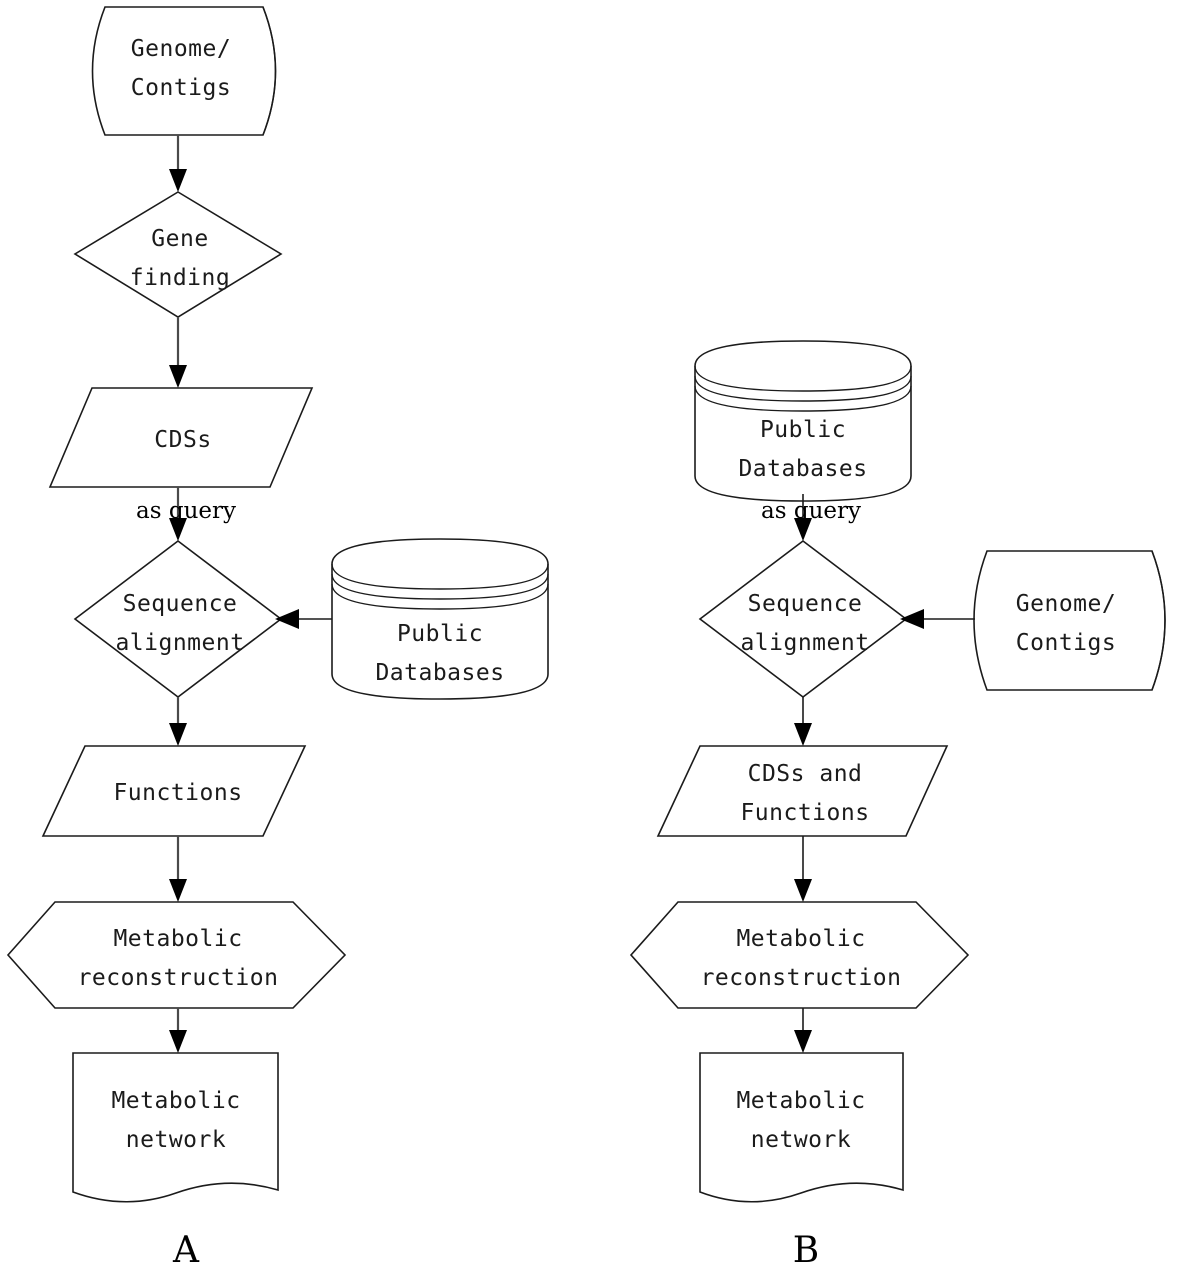 This screenshot has width=1196, height=1279. I want to click on node-b-public-databases: Public Databases, so click(803, 421).